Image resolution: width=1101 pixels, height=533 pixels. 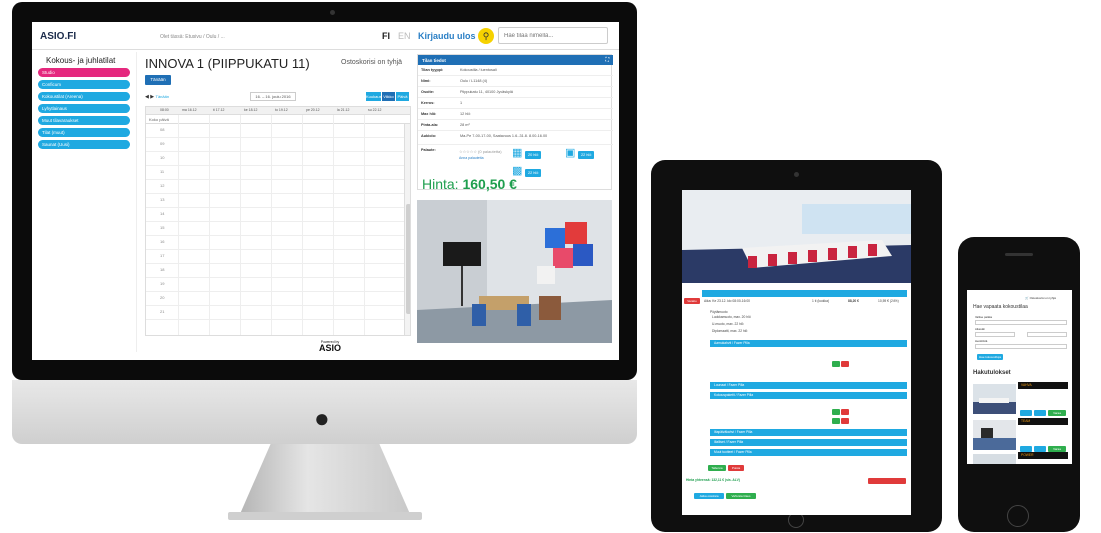 I want to click on home-button, so click(x=1018, y=516).